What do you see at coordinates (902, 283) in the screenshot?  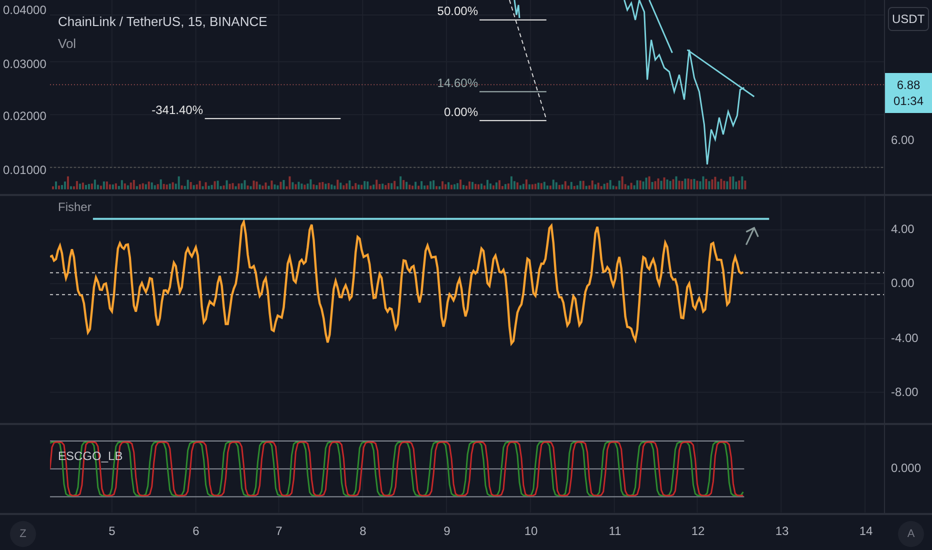 I see `axis-label: 0.00` at bounding box center [902, 283].